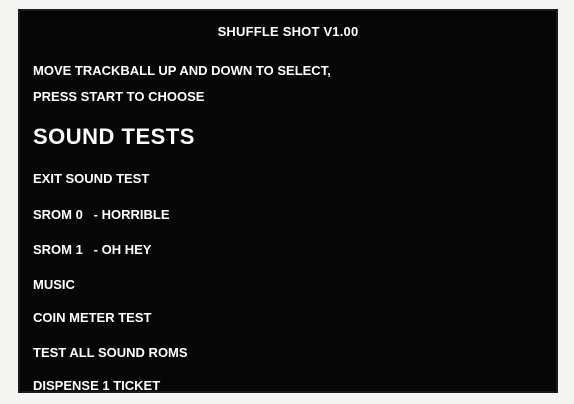 This screenshot has width=574, height=404. Describe the element at coordinates (119, 96) in the screenshot. I see `instruction-line-choose: PRESS START TO CHOOSE` at that location.